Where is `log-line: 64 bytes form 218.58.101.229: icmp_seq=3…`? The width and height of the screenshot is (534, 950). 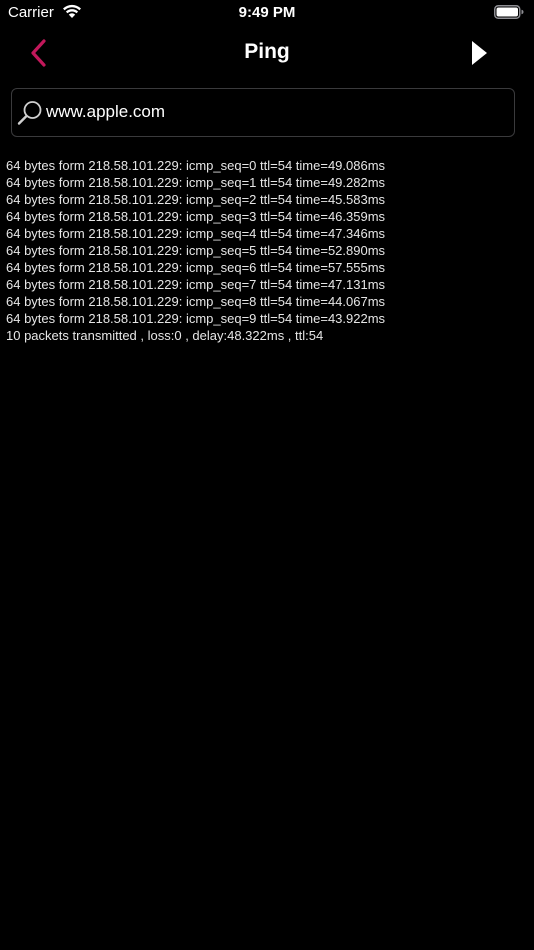
log-line: 64 bytes form 218.58.101.229: icmp_seq=3… is located at coordinates (196, 216).